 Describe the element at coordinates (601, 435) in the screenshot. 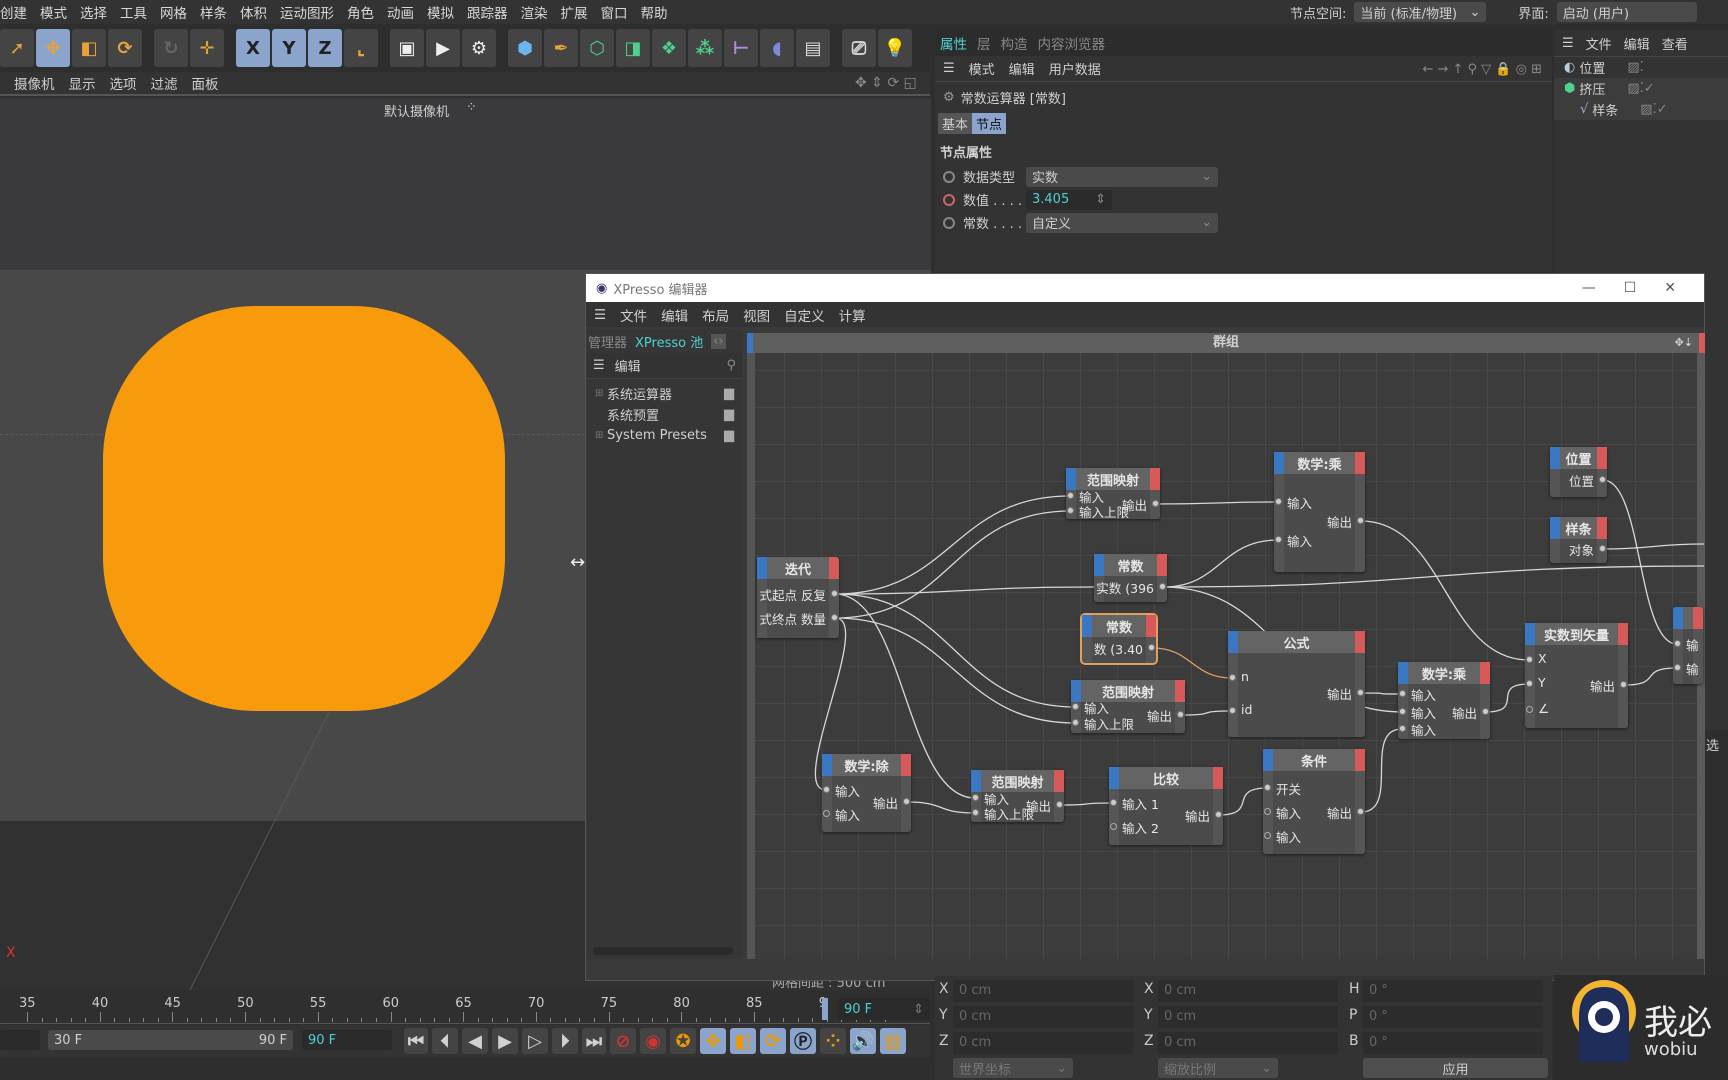

I see `expand-icon: ⊞` at that location.